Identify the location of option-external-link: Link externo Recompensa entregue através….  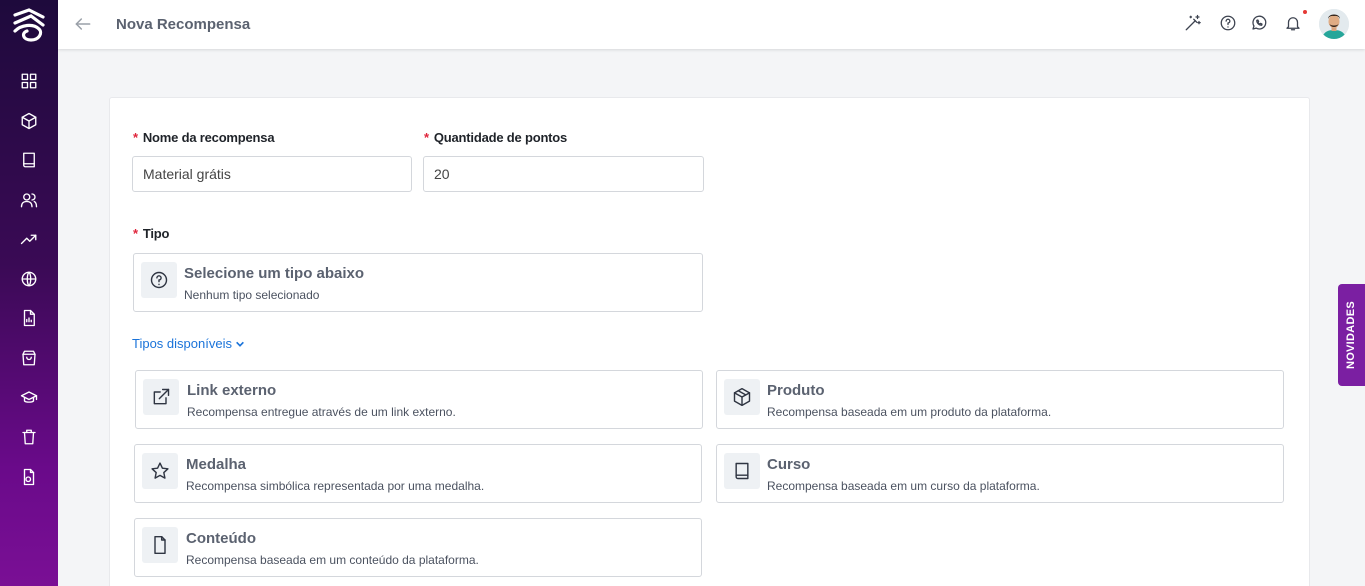
(419, 399).